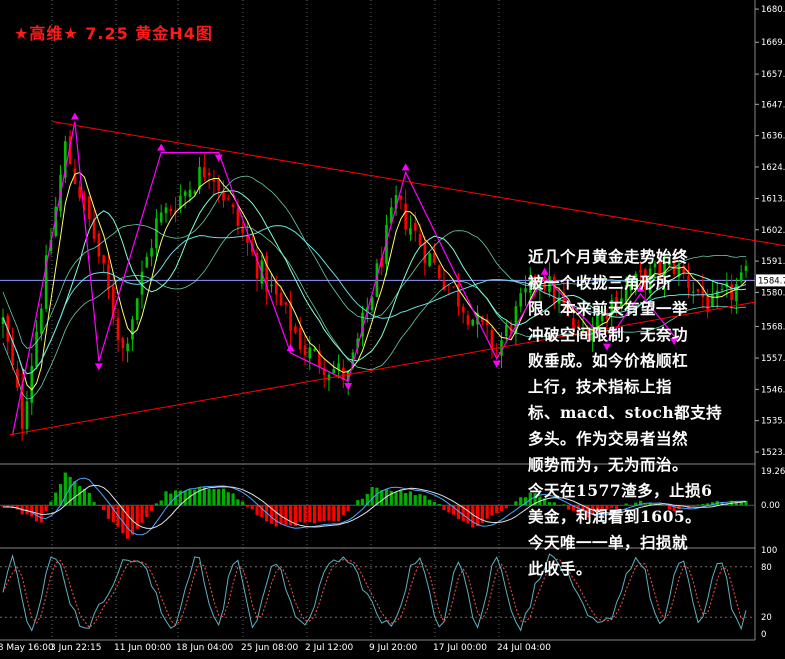 This screenshot has width=785, height=659. I want to click on time-tick-label: 25 Jun 08:00, so click(269, 648).